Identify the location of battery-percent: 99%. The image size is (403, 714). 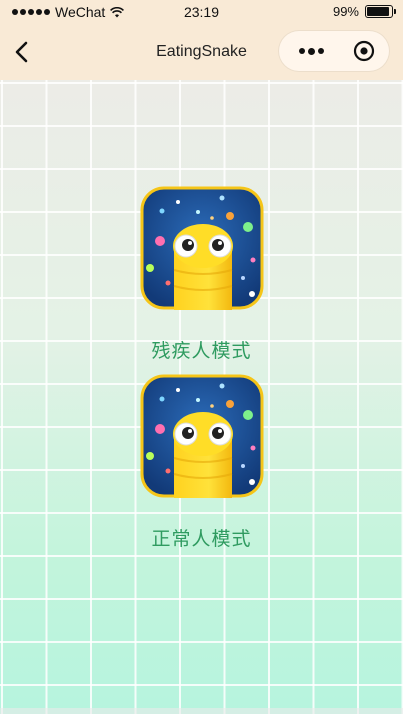
(345, 11).